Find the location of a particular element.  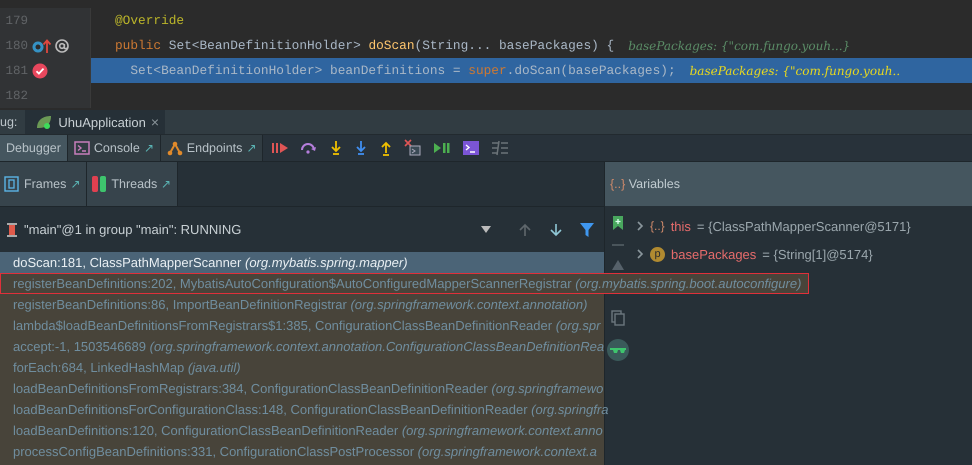

frames-icon is located at coordinates (12, 184).